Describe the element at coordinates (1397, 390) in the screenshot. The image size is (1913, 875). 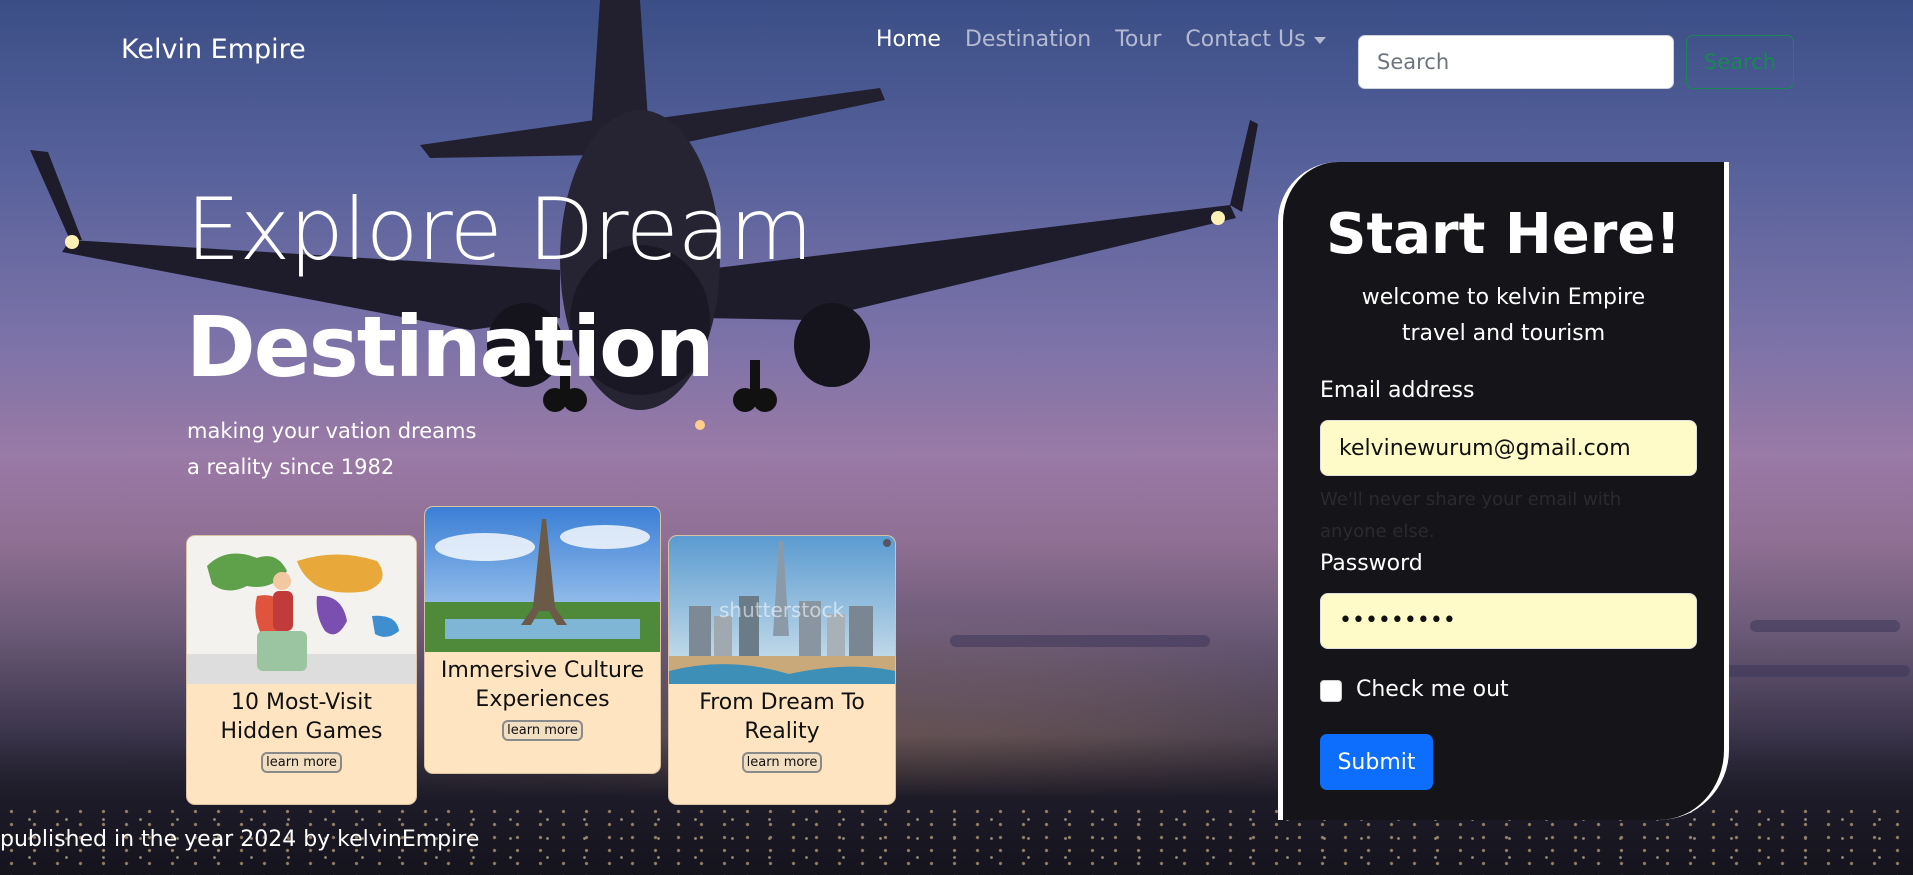
I see `email-label: Email address` at that location.